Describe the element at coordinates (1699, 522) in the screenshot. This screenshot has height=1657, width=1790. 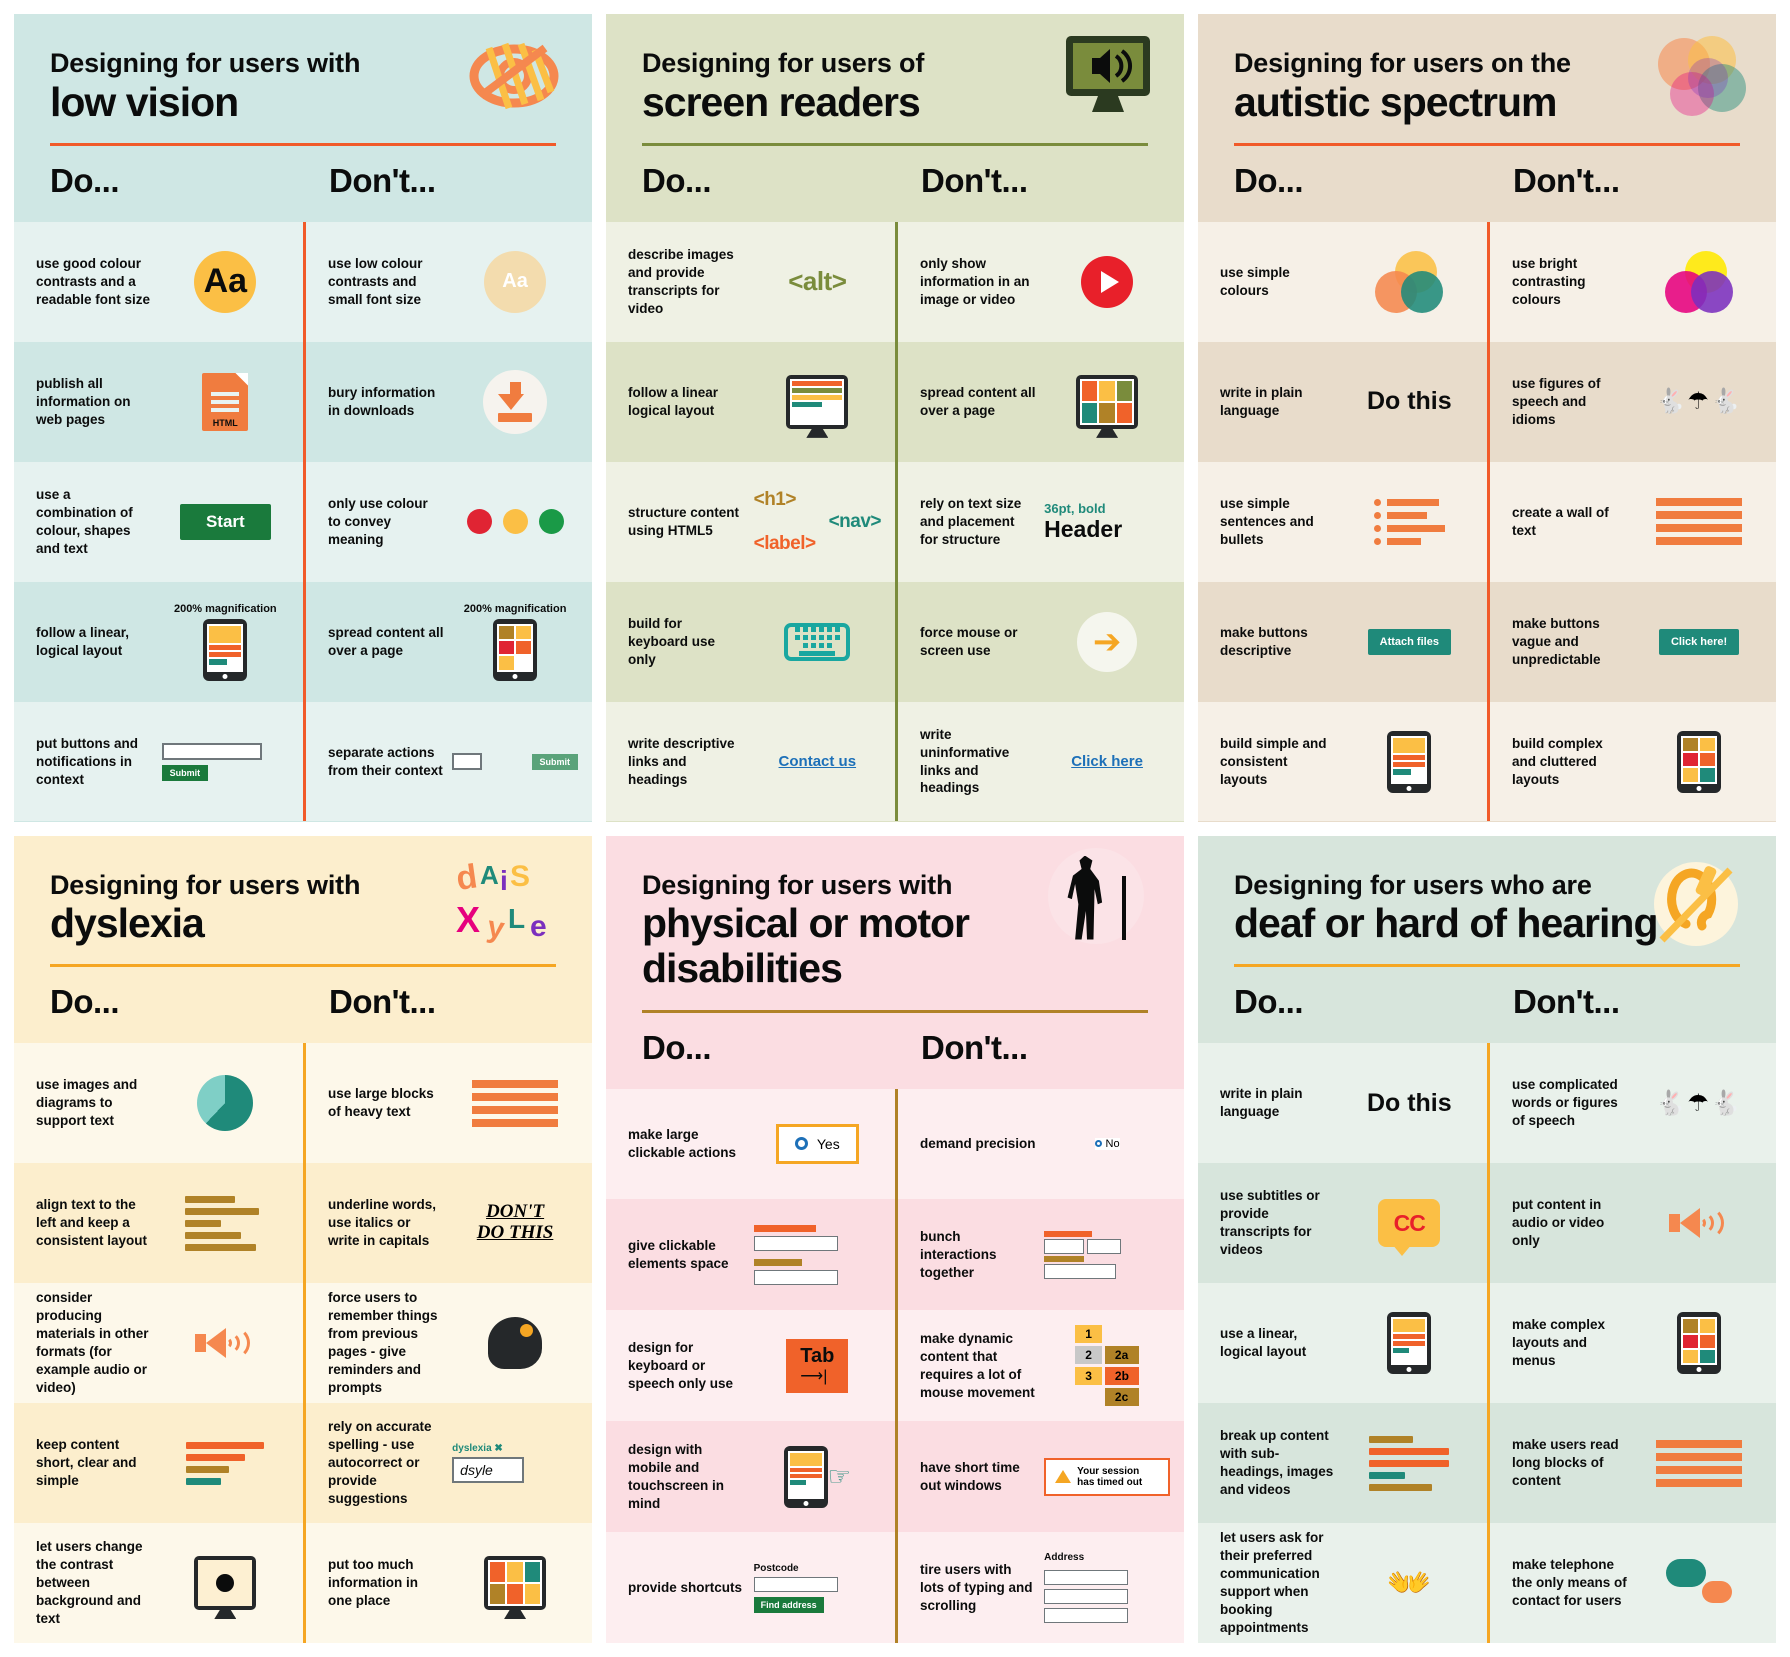
I see `wall-of-text-icon` at that location.